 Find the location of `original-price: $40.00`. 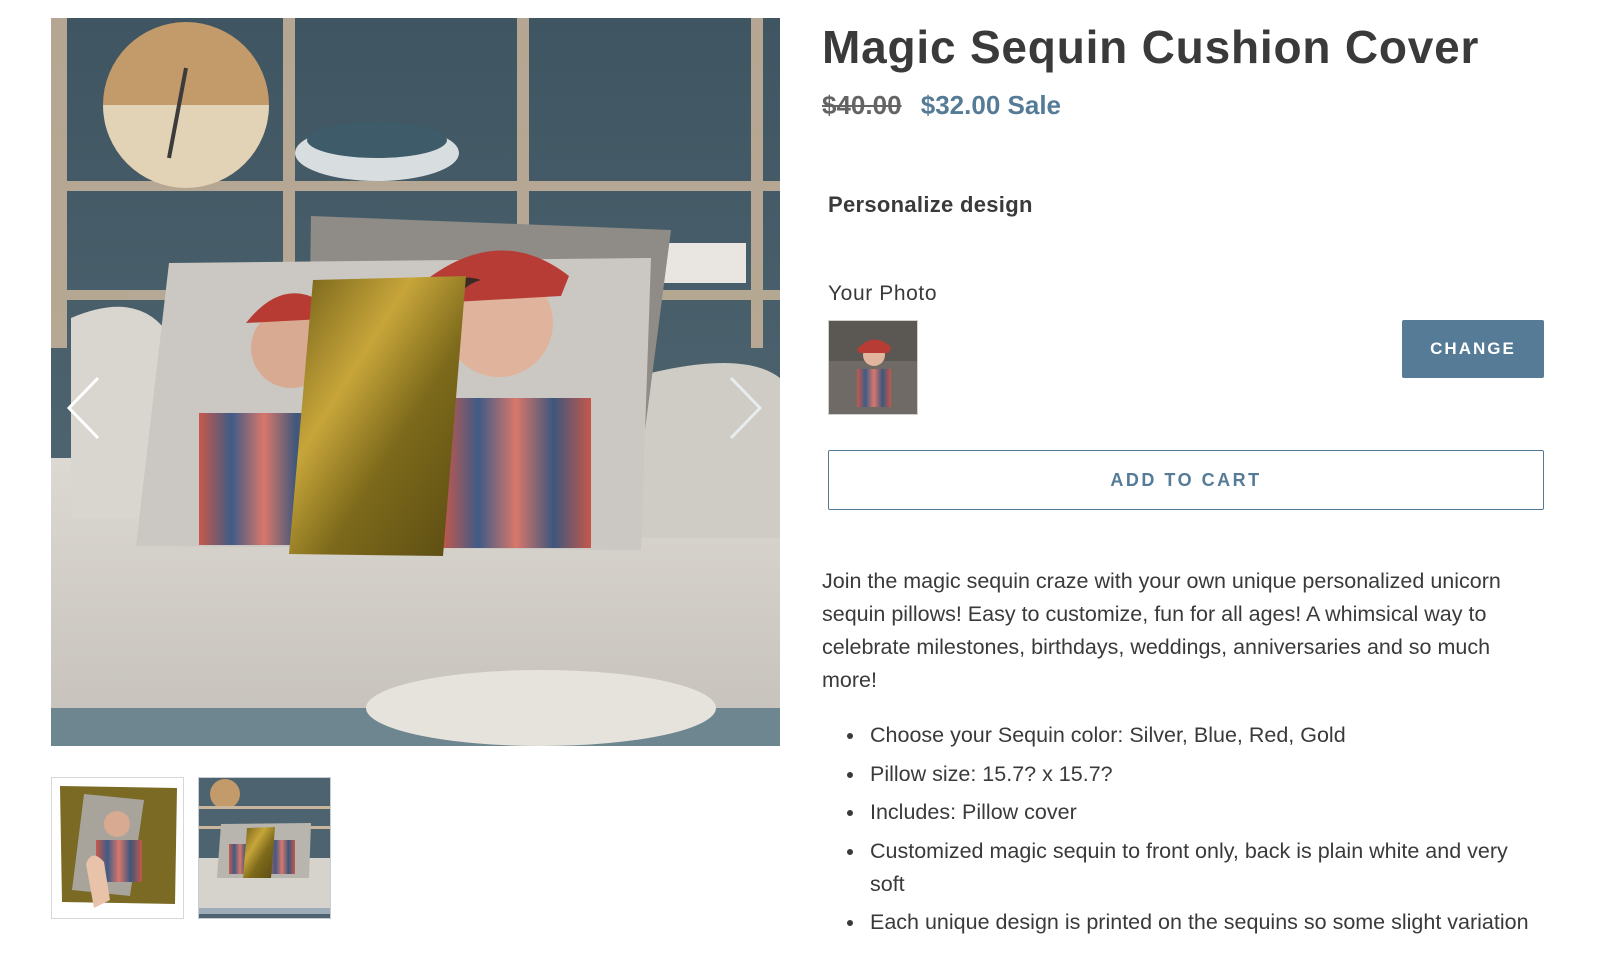

original-price: $40.00 is located at coordinates (862, 105).